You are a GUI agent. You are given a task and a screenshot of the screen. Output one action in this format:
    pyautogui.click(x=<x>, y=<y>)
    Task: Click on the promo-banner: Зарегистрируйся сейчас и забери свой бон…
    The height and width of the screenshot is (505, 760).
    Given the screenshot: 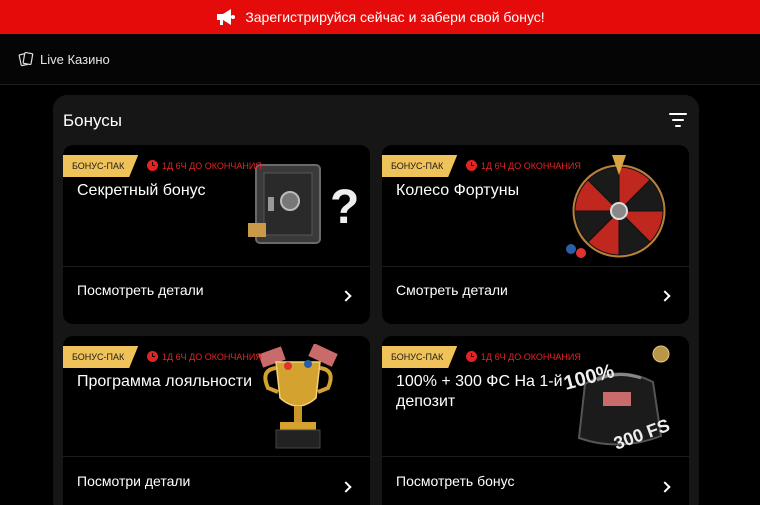 What is the action you would take?
    pyautogui.click(x=380, y=17)
    